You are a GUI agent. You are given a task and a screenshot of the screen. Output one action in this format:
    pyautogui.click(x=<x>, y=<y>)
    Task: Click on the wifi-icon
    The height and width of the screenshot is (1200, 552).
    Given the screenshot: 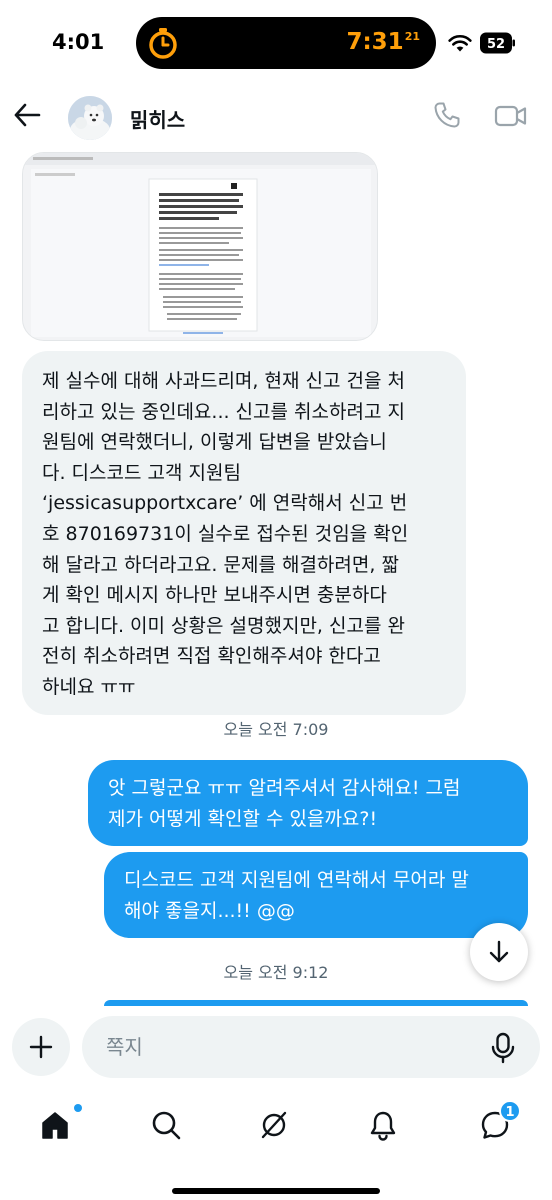 What is the action you would take?
    pyautogui.click(x=460, y=43)
    